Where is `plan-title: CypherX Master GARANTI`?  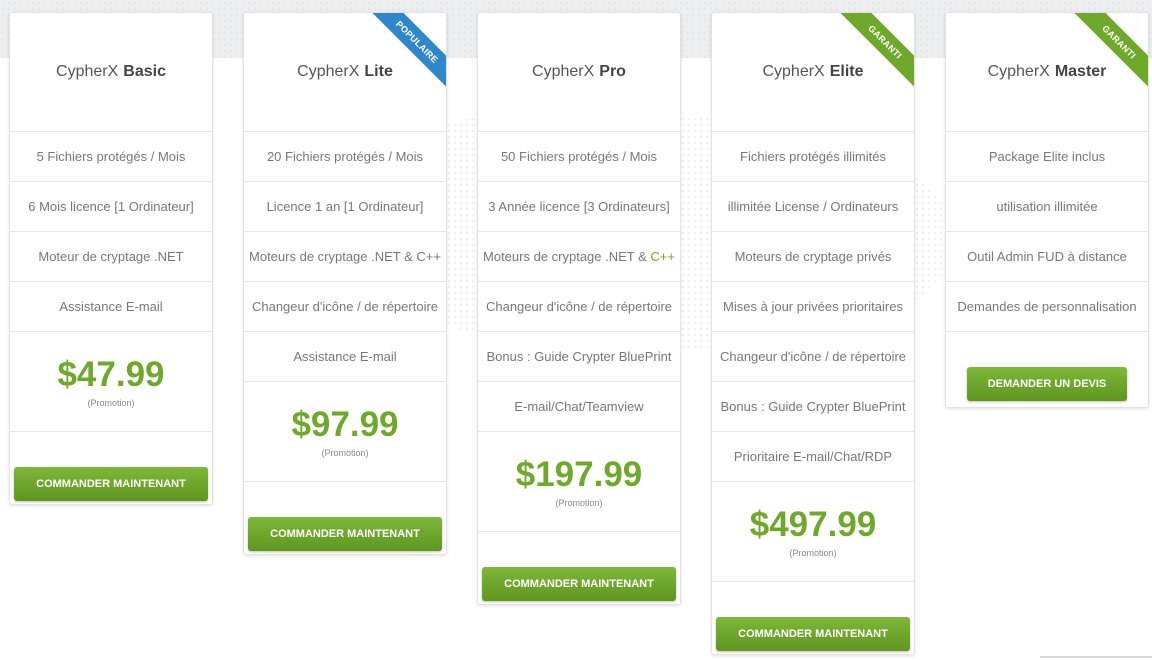
plan-title: CypherX Master GARANTI is located at coordinates (1047, 72).